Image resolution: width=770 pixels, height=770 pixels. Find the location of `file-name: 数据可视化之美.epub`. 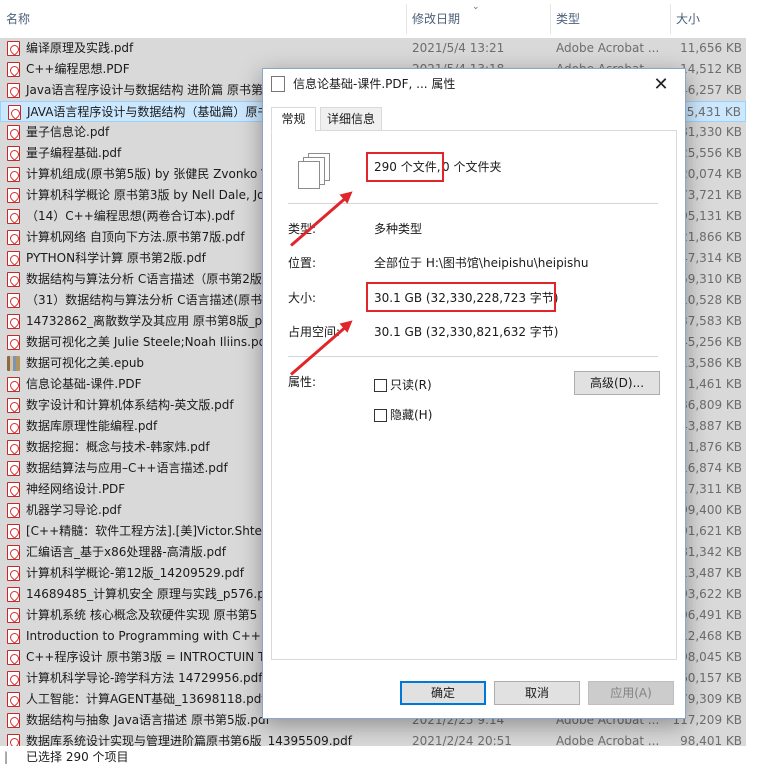

file-name: 数据可视化之美.epub is located at coordinates (85, 363).